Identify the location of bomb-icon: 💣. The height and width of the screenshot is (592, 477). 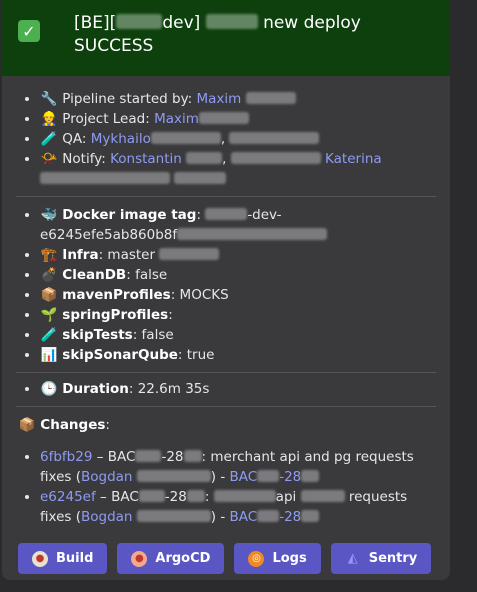
(49, 275).